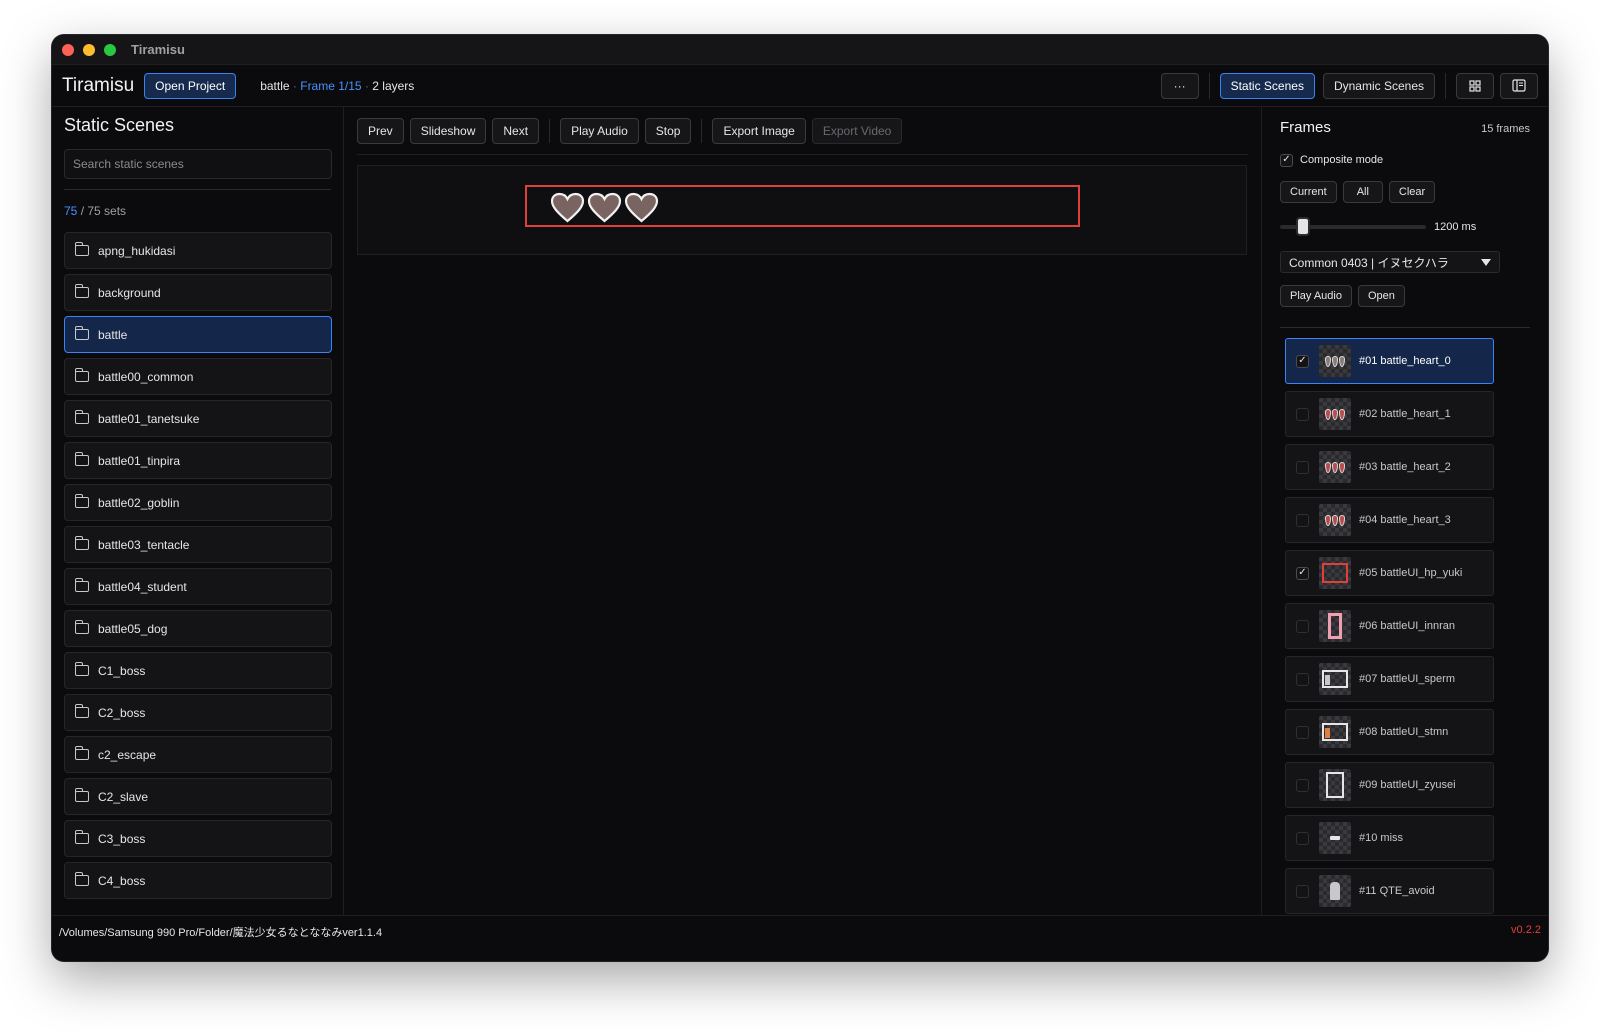 The height and width of the screenshot is (1032, 1600). I want to click on minimize-window-button, so click(89, 49).